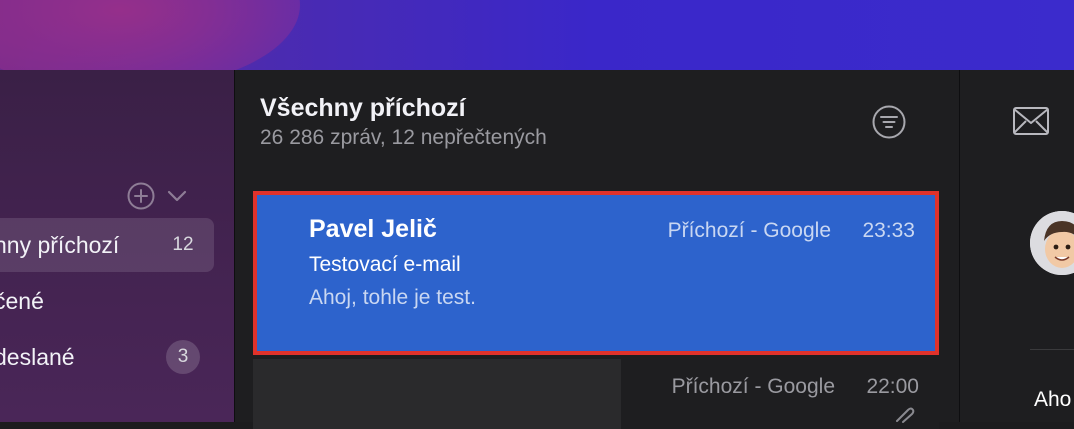 The height and width of the screenshot is (429, 1074). What do you see at coordinates (373, 229) in the screenshot?
I see `message-sender: Pavel Jelič` at bounding box center [373, 229].